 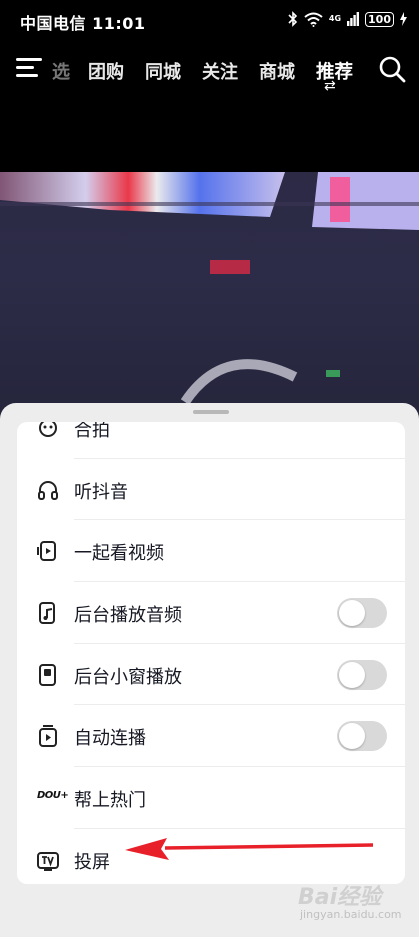 What do you see at coordinates (29, 68) in the screenshot?
I see `menu-icon` at bounding box center [29, 68].